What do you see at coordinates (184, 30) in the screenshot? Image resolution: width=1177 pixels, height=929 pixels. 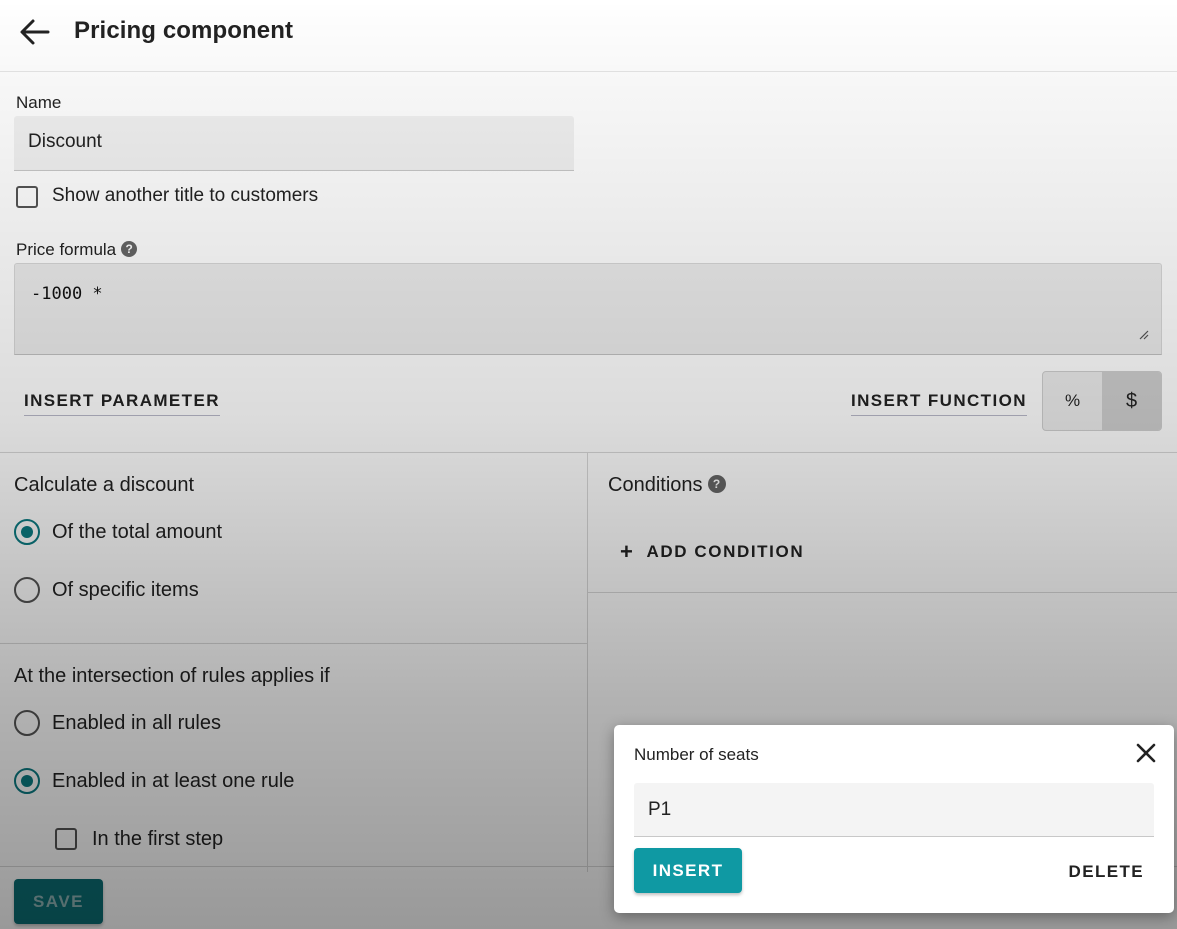 I see `page-title: Pricing component` at bounding box center [184, 30].